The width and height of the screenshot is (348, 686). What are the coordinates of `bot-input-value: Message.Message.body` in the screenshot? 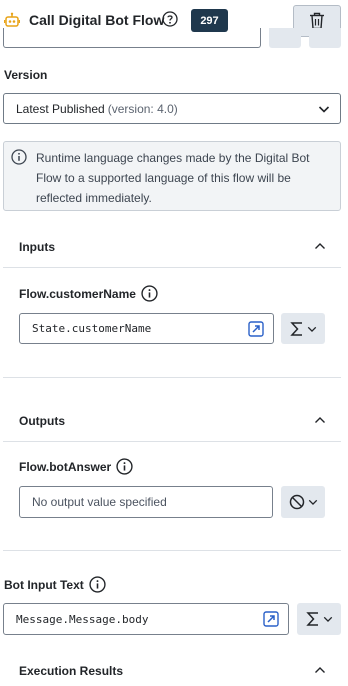 It's located at (82, 619).